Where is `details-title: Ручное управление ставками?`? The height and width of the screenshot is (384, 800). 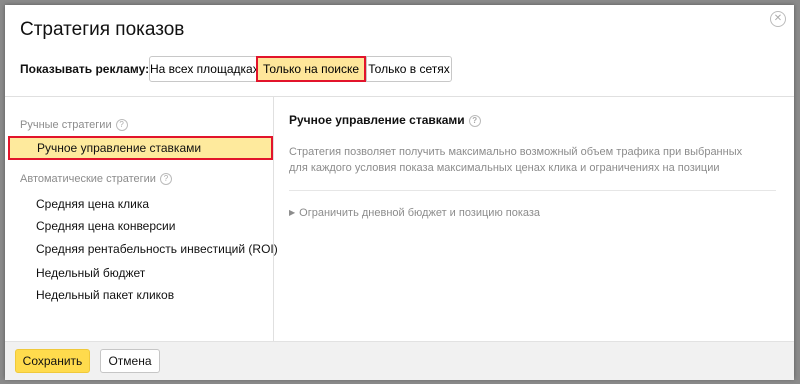 details-title: Ручное управление ставками? is located at coordinates (385, 120).